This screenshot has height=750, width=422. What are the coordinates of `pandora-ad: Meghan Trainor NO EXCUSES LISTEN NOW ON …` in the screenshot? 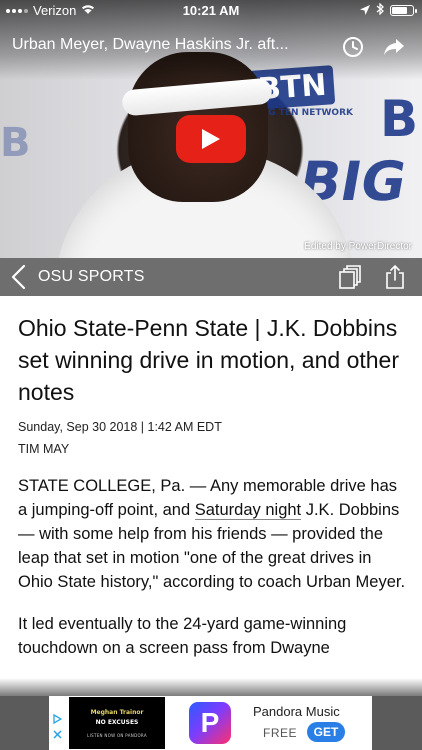 It's located at (210, 723).